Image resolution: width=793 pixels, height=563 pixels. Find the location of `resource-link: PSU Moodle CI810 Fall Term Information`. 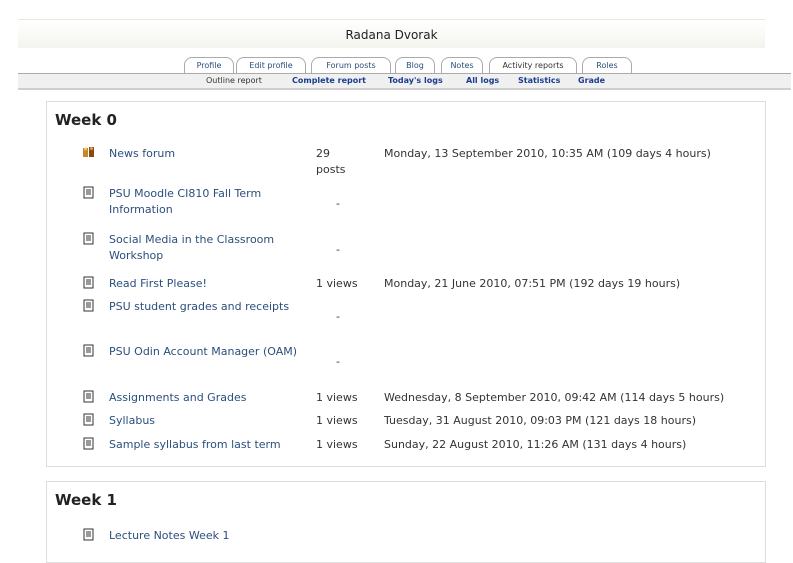

resource-link: PSU Moodle CI810 Fall Term Information is located at coordinates (204, 202).